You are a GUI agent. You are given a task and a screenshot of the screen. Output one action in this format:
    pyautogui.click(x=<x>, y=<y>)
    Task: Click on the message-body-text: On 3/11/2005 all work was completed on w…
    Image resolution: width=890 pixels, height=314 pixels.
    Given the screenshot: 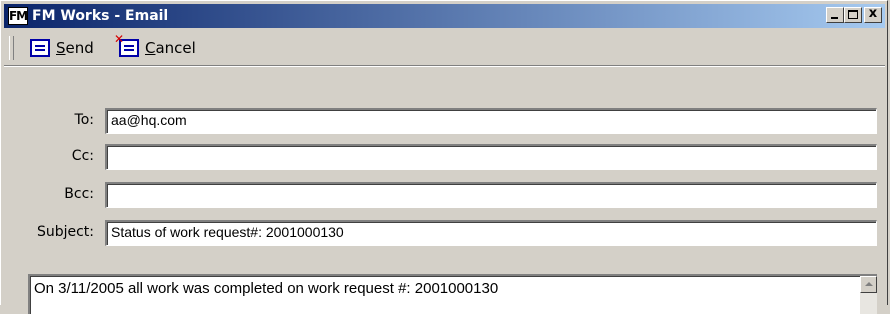 What is the action you would take?
    pyautogui.click(x=266, y=288)
    